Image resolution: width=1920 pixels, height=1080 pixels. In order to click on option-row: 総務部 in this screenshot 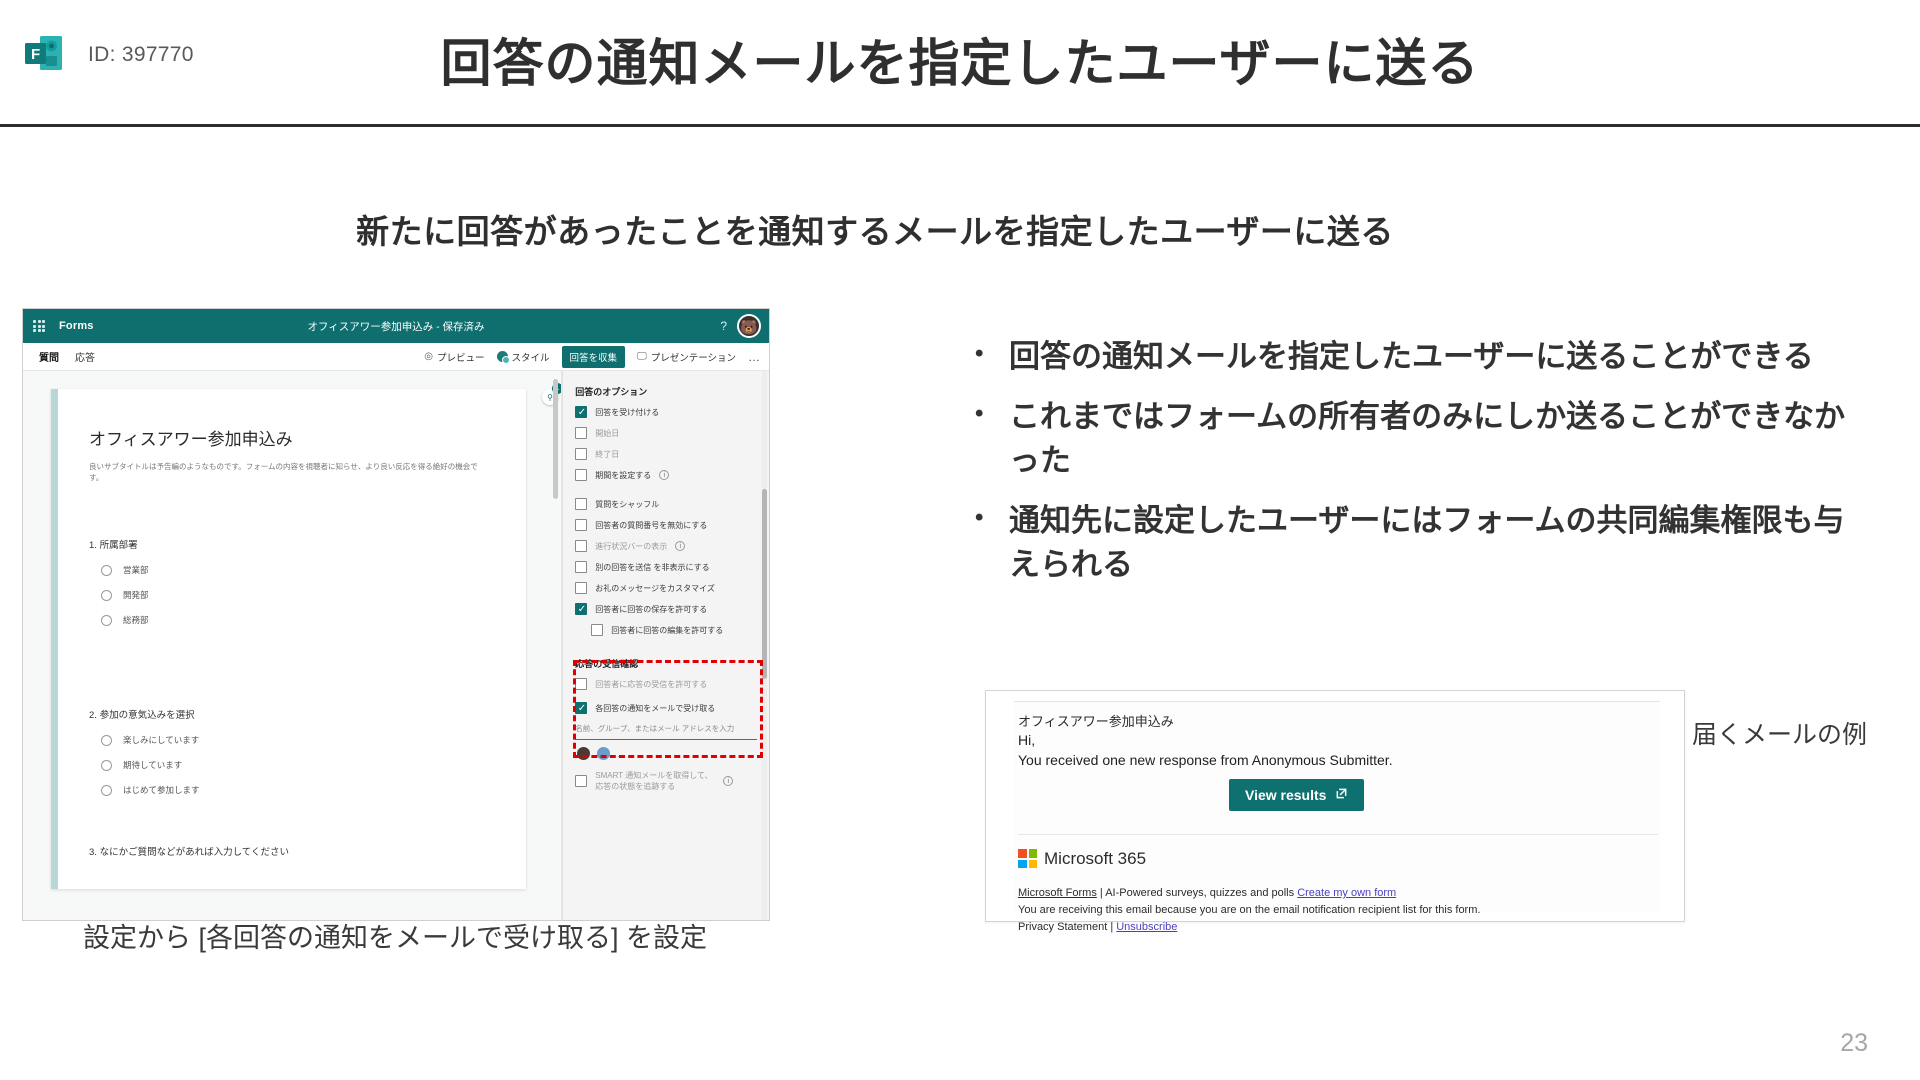, I will do `click(125, 620)`.